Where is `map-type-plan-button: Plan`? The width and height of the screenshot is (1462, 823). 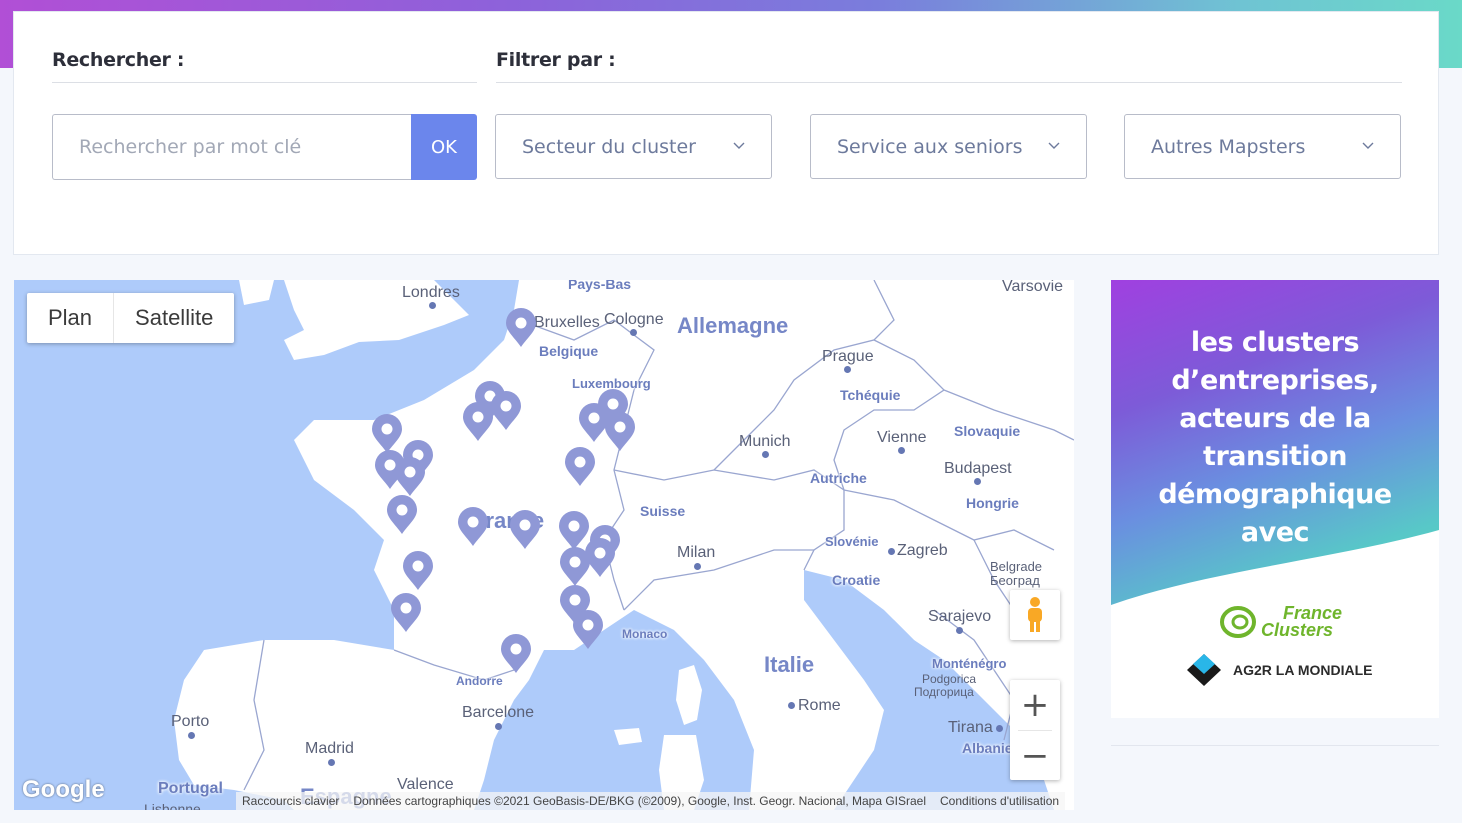 map-type-plan-button: Plan is located at coordinates (70, 318).